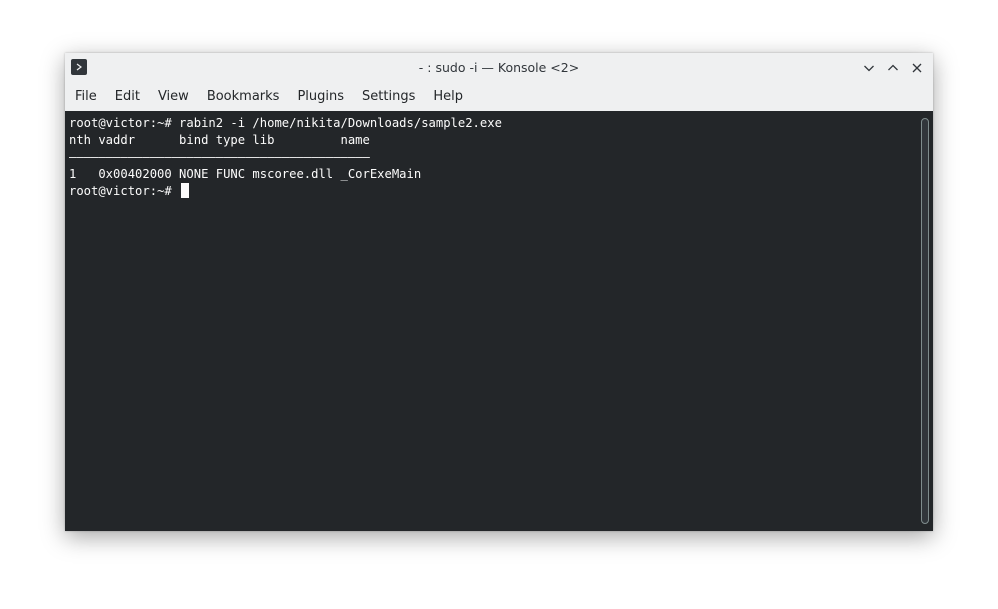 Image resolution: width=998 pixels, height=609 pixels. I want to click on scrollbar-thumb, so click(925, 321).